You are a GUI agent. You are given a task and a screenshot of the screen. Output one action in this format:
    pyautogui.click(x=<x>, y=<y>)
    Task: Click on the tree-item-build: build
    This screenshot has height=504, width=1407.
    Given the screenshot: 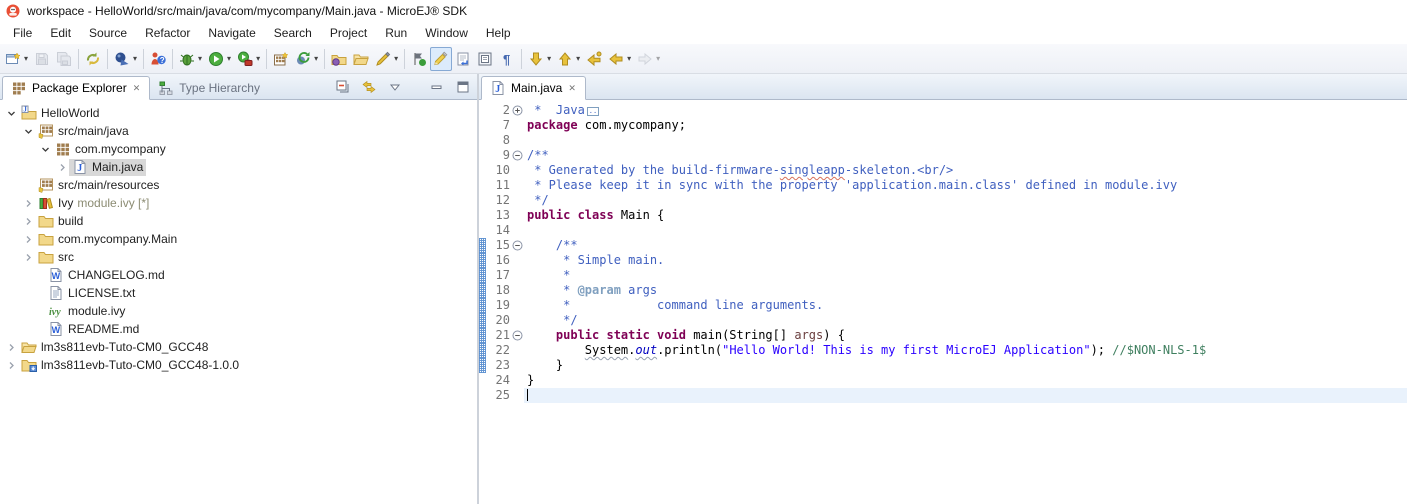 What is the action you would take?
    pyautogui.click(x=238, y=221)
    